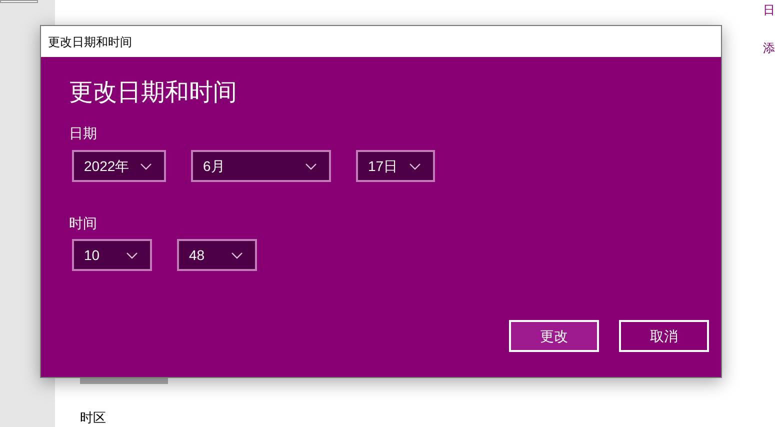 This screenshot has height=427, width=775. I want to click on dropdown: 48, so click(217, 255).